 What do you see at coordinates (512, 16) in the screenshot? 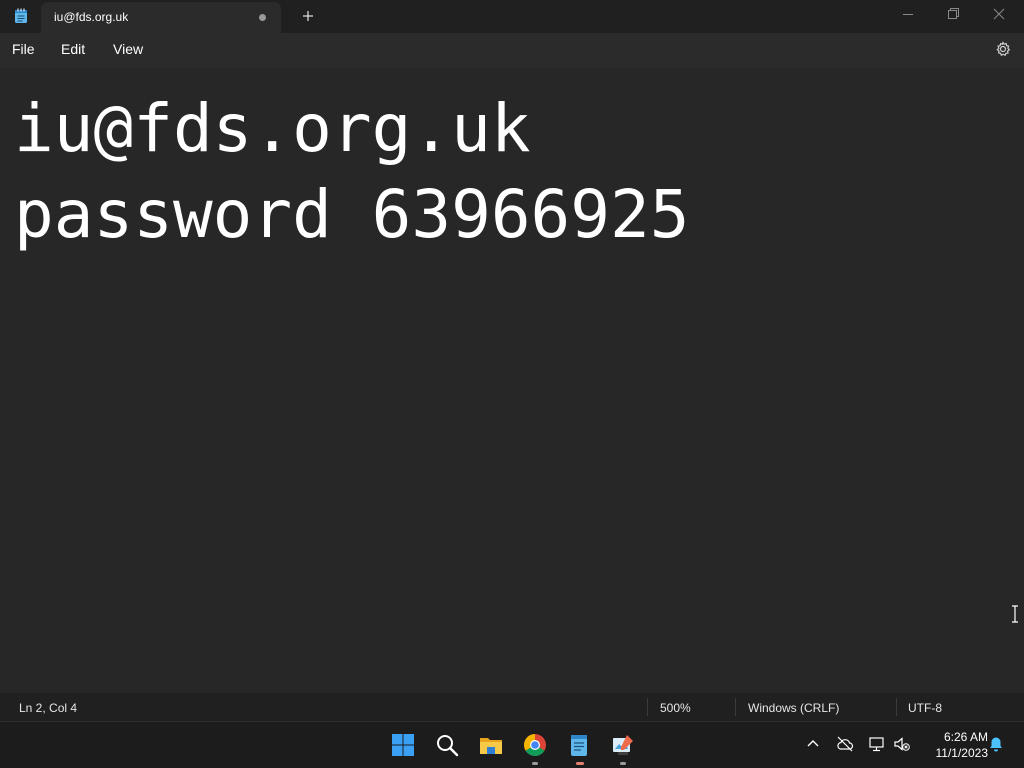
I see `title-bar: iu@fds.org.uk` at bounding box center [512, 16].